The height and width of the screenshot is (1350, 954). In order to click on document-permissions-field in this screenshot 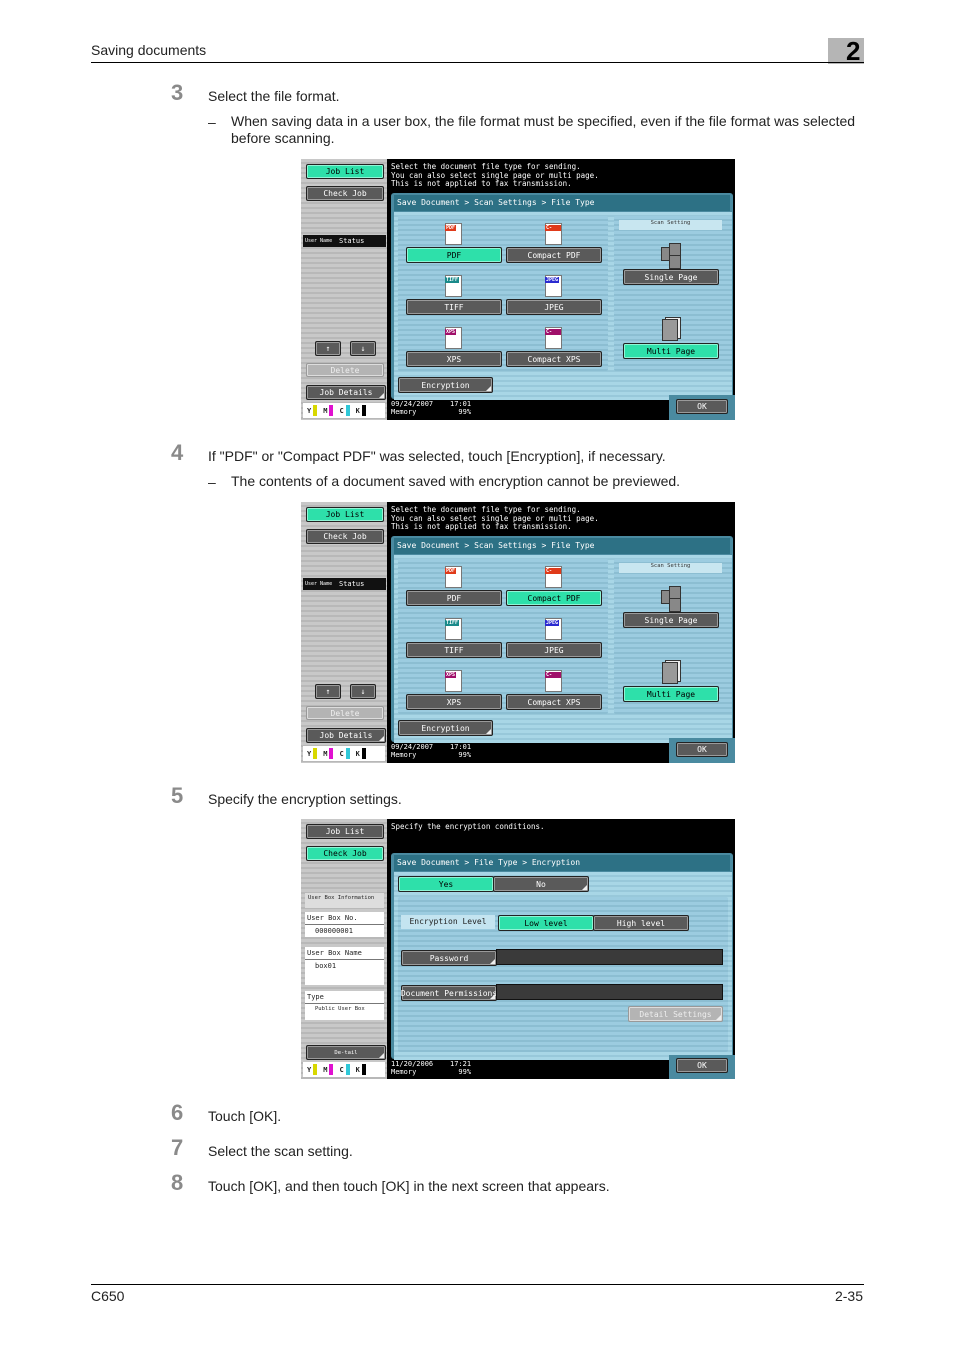, I will do `click(609, 992)`.